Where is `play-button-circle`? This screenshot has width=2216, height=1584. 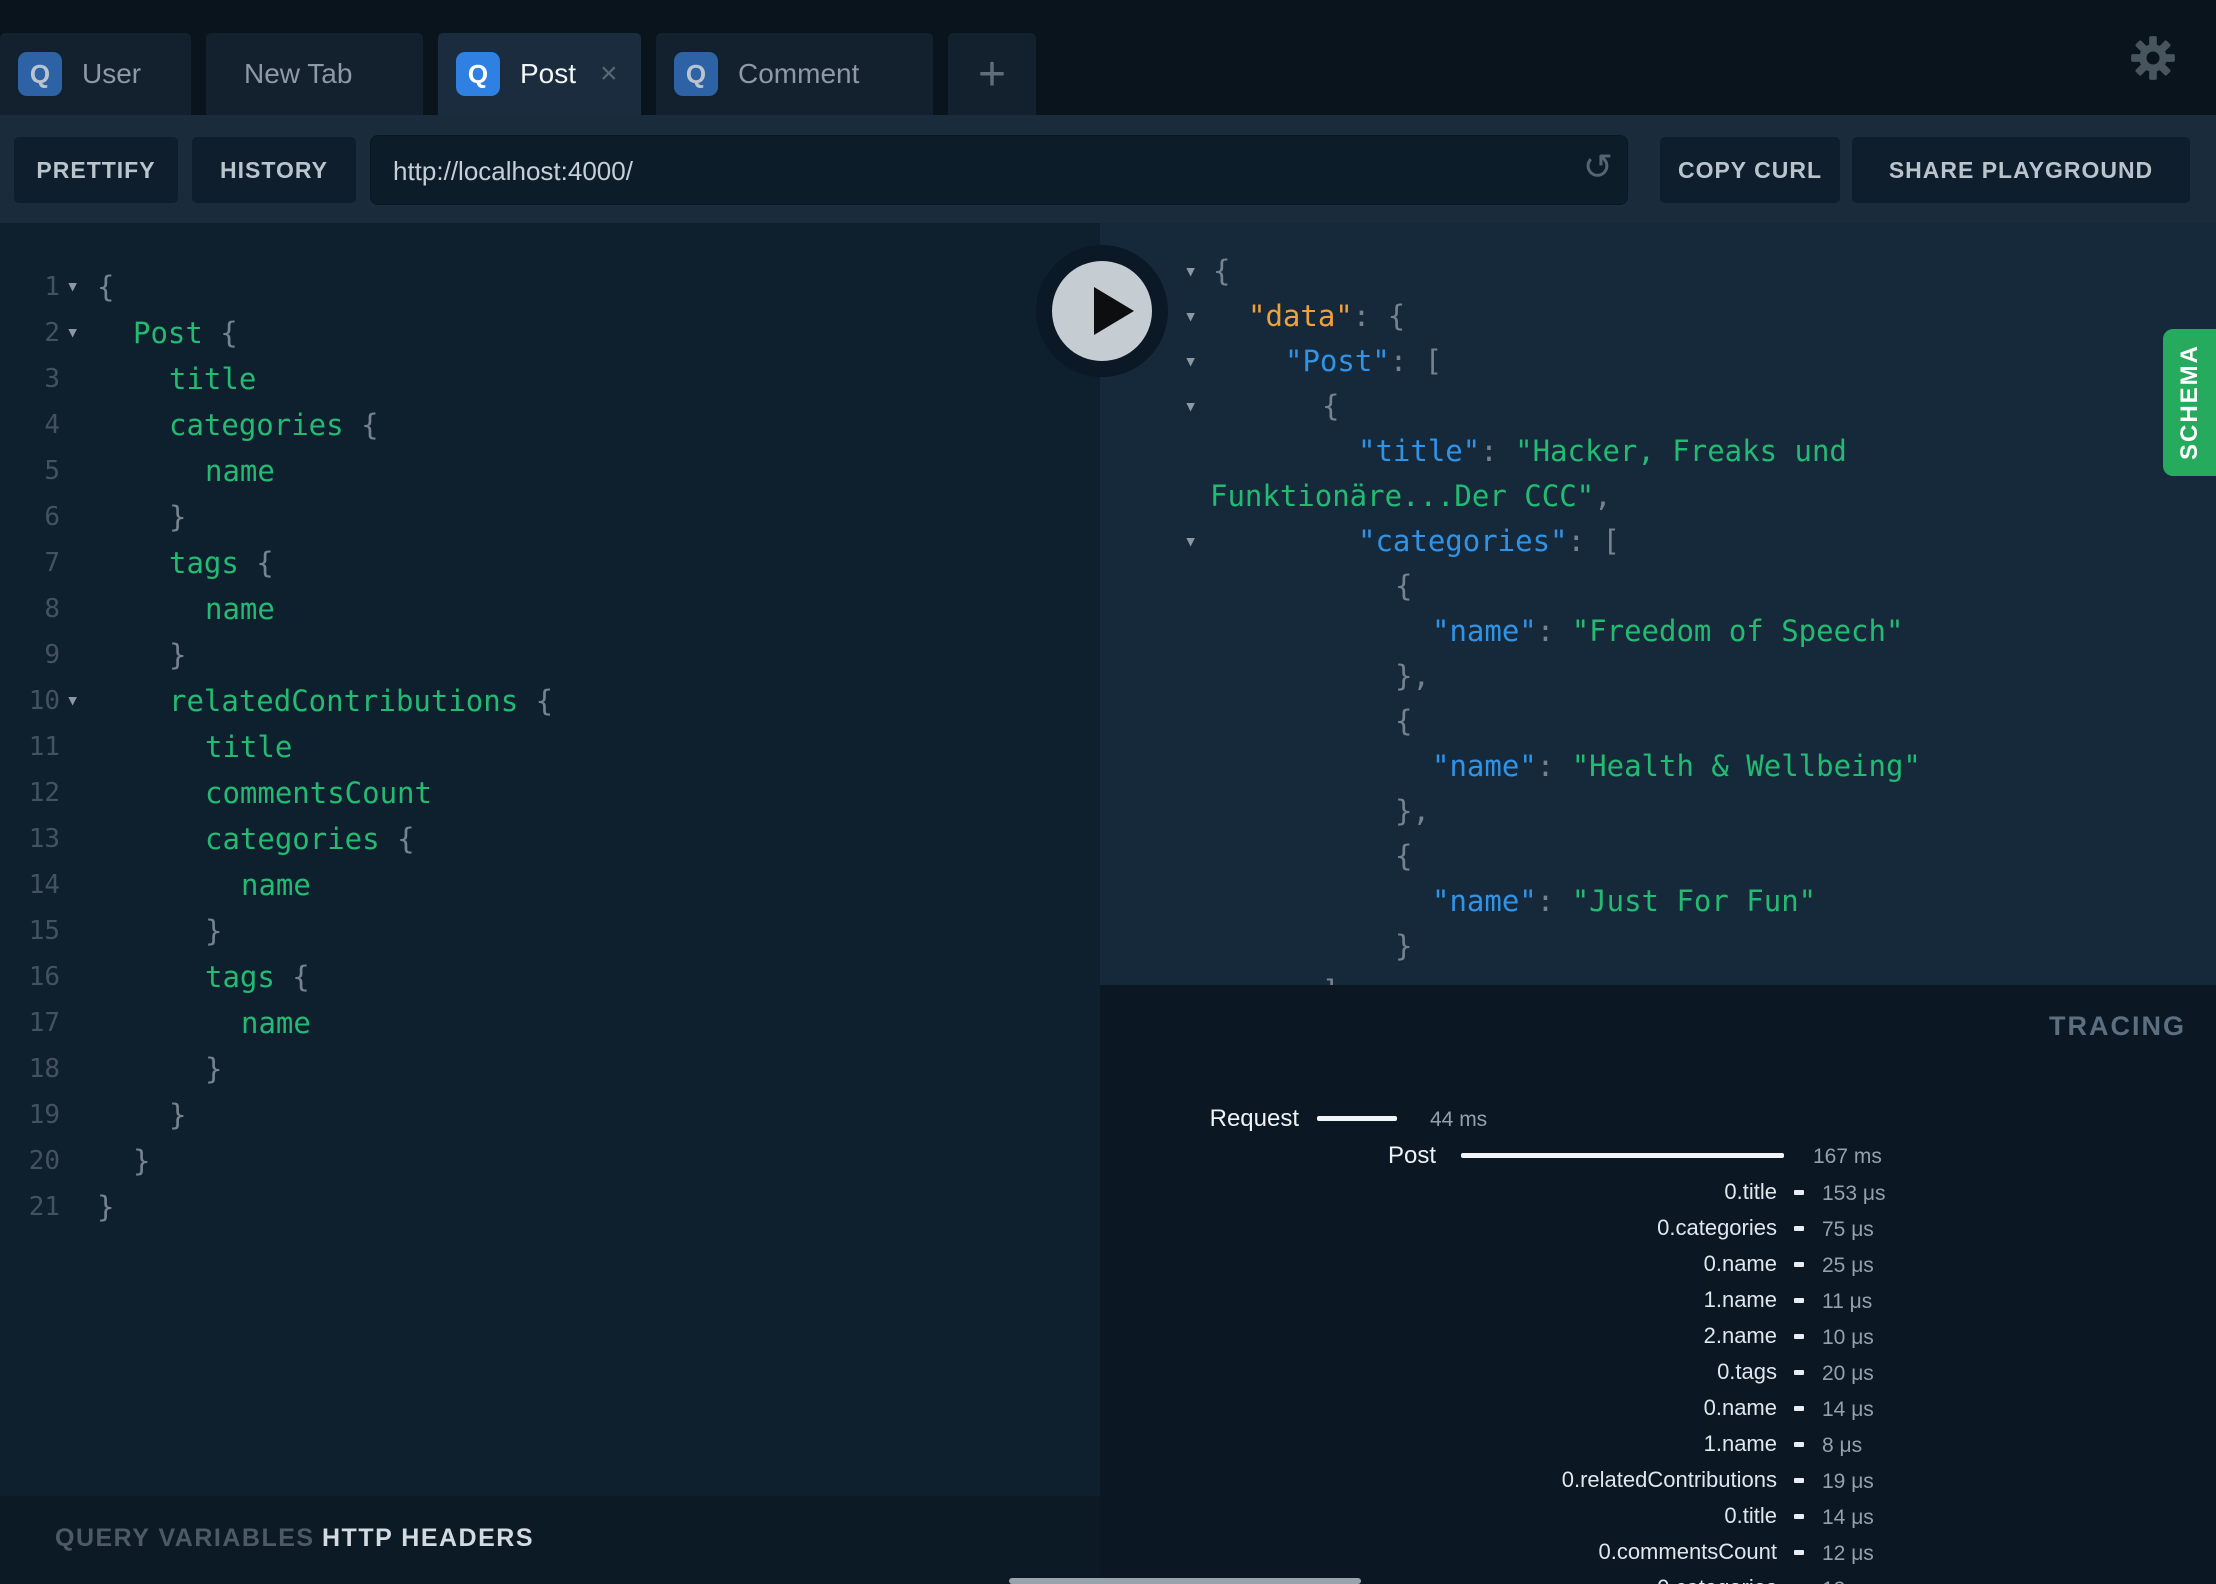
play-button-circle is located at coordinates (1102, 311).